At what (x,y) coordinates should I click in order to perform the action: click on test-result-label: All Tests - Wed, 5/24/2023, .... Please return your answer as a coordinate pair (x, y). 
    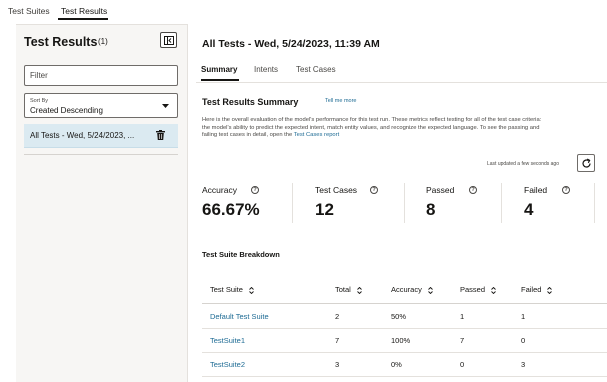
    Looking at the image, I should click on (82, 135).